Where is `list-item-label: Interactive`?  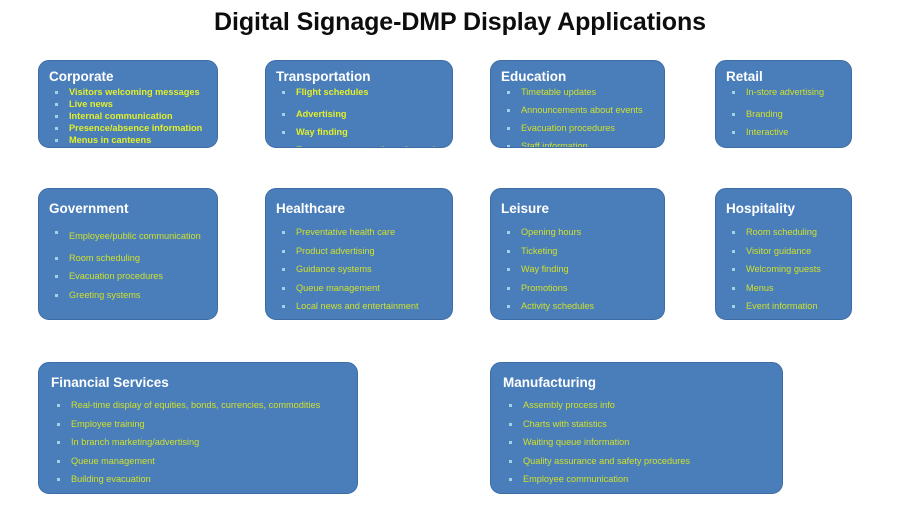 list-item-label: Interactive is located at coordinates (767, 132).